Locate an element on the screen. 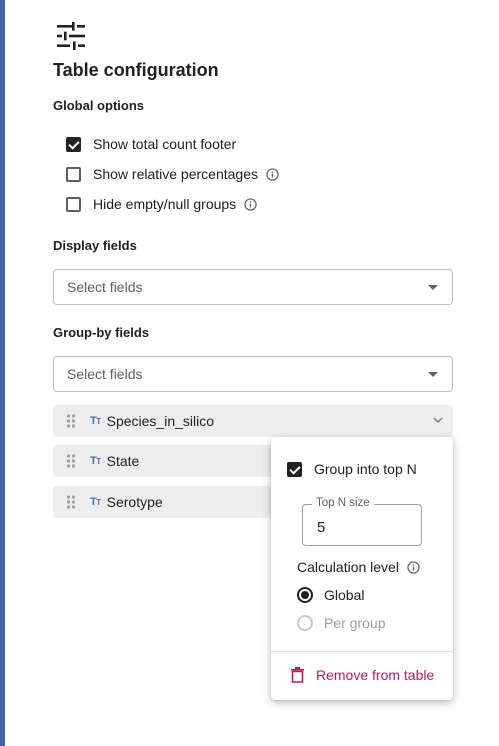  radio-disabled is located at coordinates (305, 623).